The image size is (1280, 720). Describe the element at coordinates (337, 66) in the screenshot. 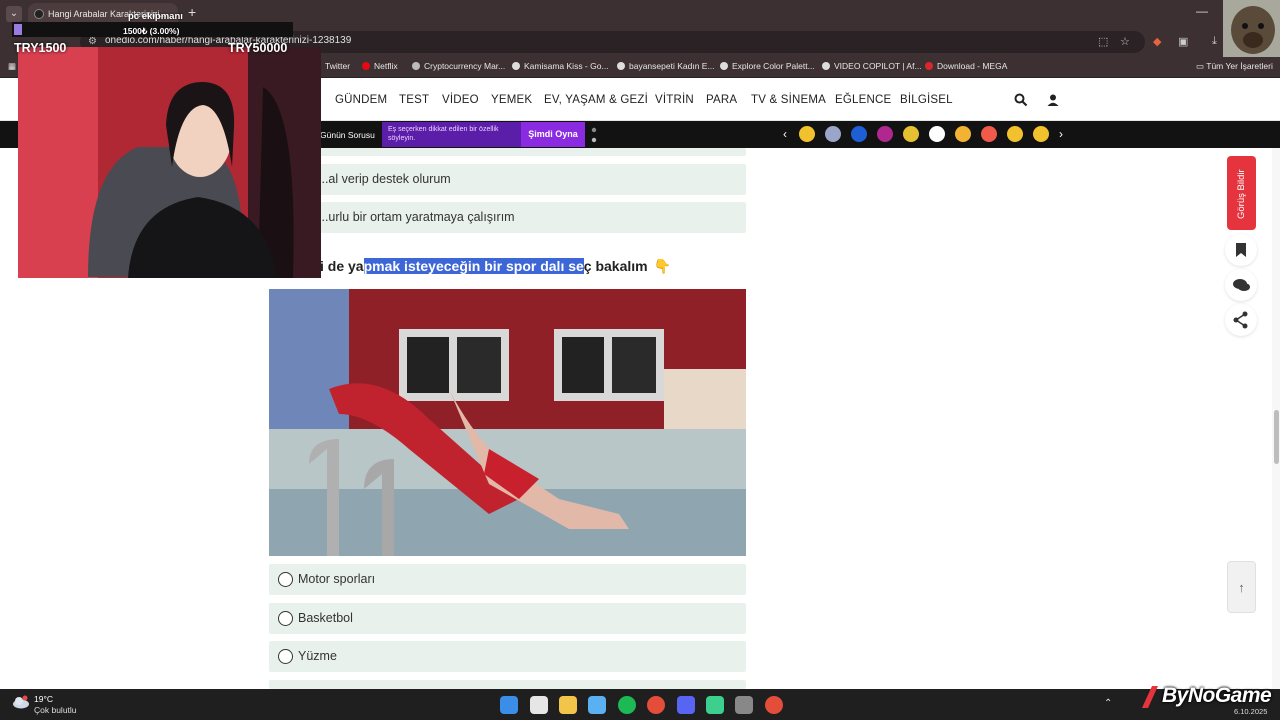

I see `bookmark-twitter: Twitter` at that location.